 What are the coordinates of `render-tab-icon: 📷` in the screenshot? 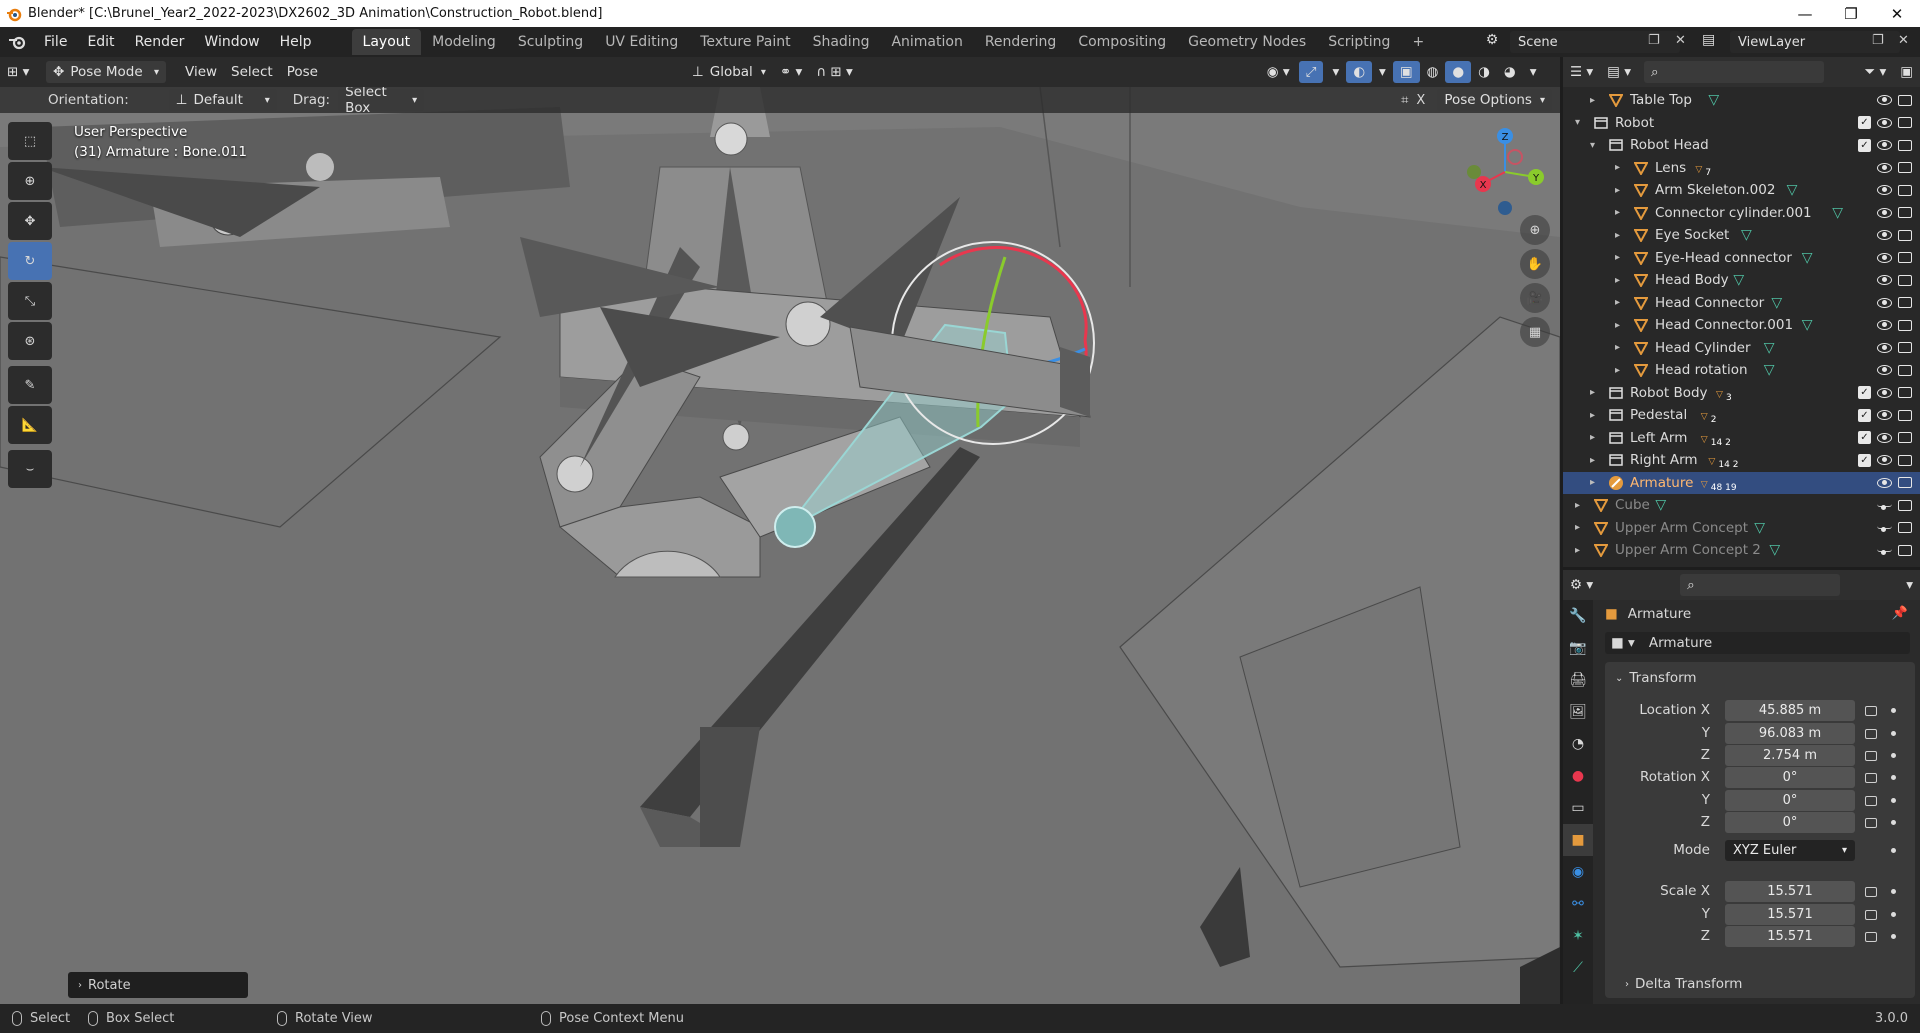 It's located at (1578, 648).